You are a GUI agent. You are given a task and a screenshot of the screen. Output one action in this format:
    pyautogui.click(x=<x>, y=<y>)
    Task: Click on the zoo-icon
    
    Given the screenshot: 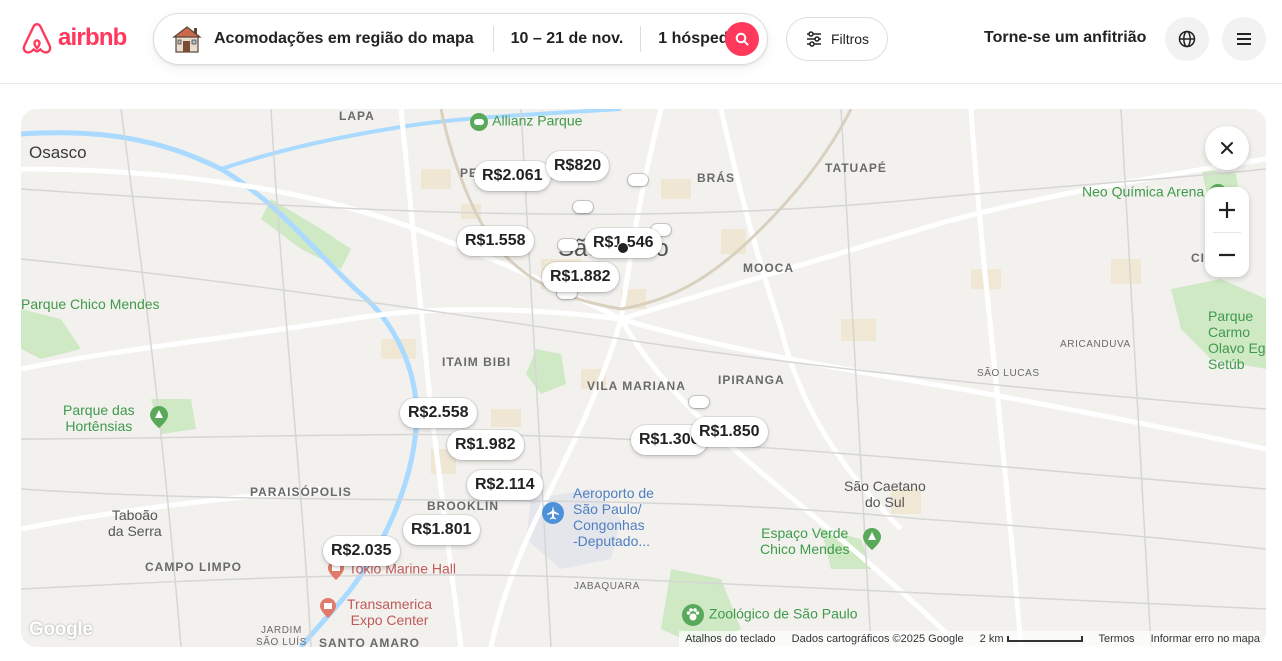 What is the action you would take?
    pyautogui.click(x=693, y=615)
    